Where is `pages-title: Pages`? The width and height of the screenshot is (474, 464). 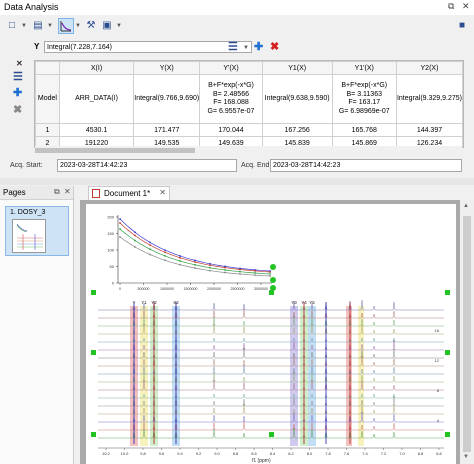
pages-title: Pages is located at coordinates (14, 192).